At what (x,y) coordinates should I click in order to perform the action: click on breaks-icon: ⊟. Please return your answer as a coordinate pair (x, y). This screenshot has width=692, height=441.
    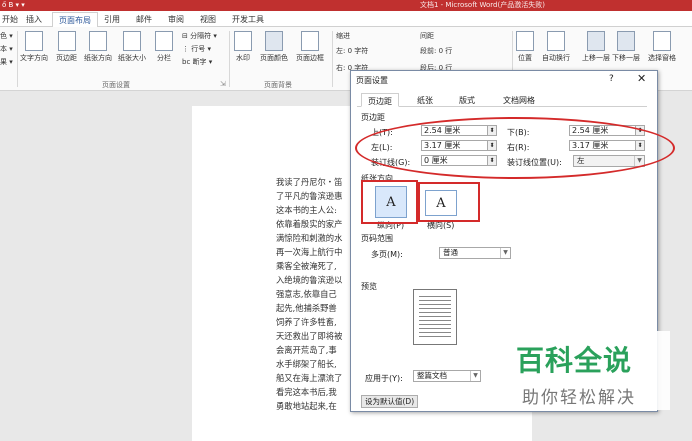
    Looking at the image, I should click on (185, 36).